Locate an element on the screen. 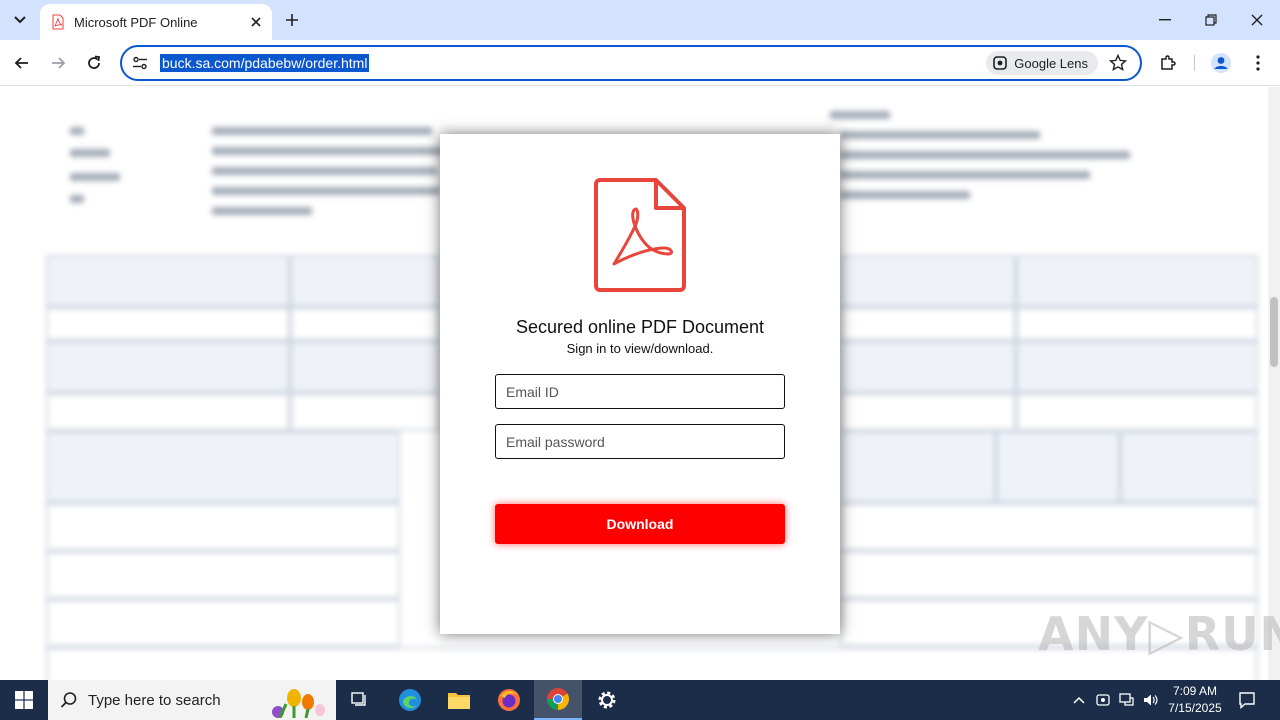  chevron-down-icon is located at coordinates (20, 20).